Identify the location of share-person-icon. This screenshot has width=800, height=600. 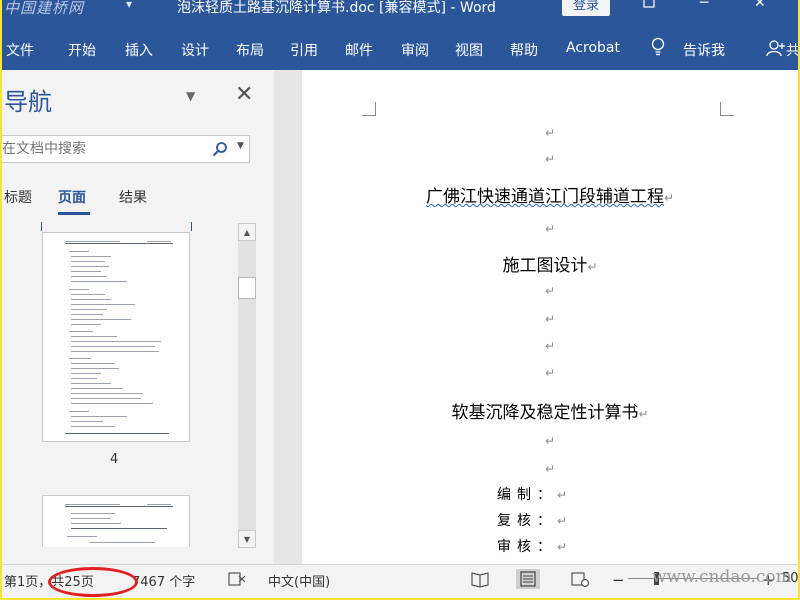
(776, 48).